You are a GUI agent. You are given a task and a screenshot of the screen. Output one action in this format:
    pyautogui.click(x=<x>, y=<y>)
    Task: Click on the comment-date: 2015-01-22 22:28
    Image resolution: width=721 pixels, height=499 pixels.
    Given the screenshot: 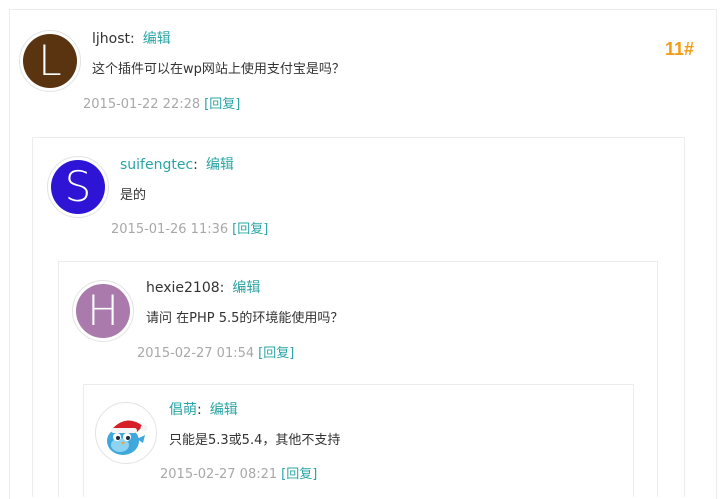 What is the action you would take?
    pyautogui.click(x=142, y=104)
    